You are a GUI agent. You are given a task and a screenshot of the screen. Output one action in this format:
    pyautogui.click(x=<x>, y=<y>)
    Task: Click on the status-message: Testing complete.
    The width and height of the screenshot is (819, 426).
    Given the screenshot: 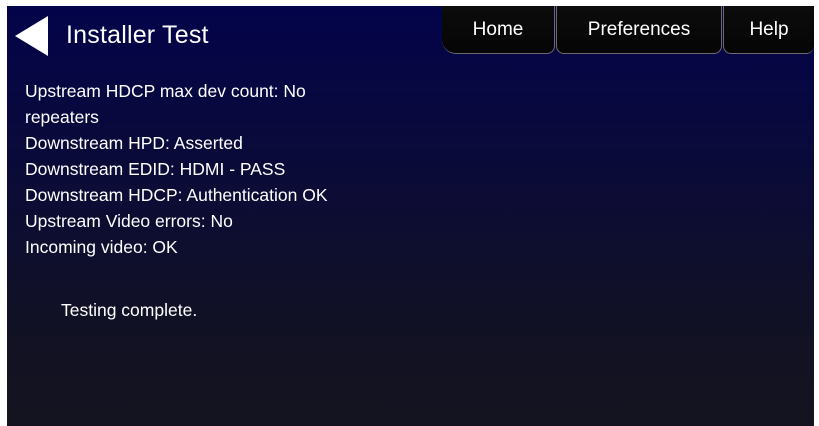 What is the action you would take?
    pyautogui.click(x=129, y=310)
    